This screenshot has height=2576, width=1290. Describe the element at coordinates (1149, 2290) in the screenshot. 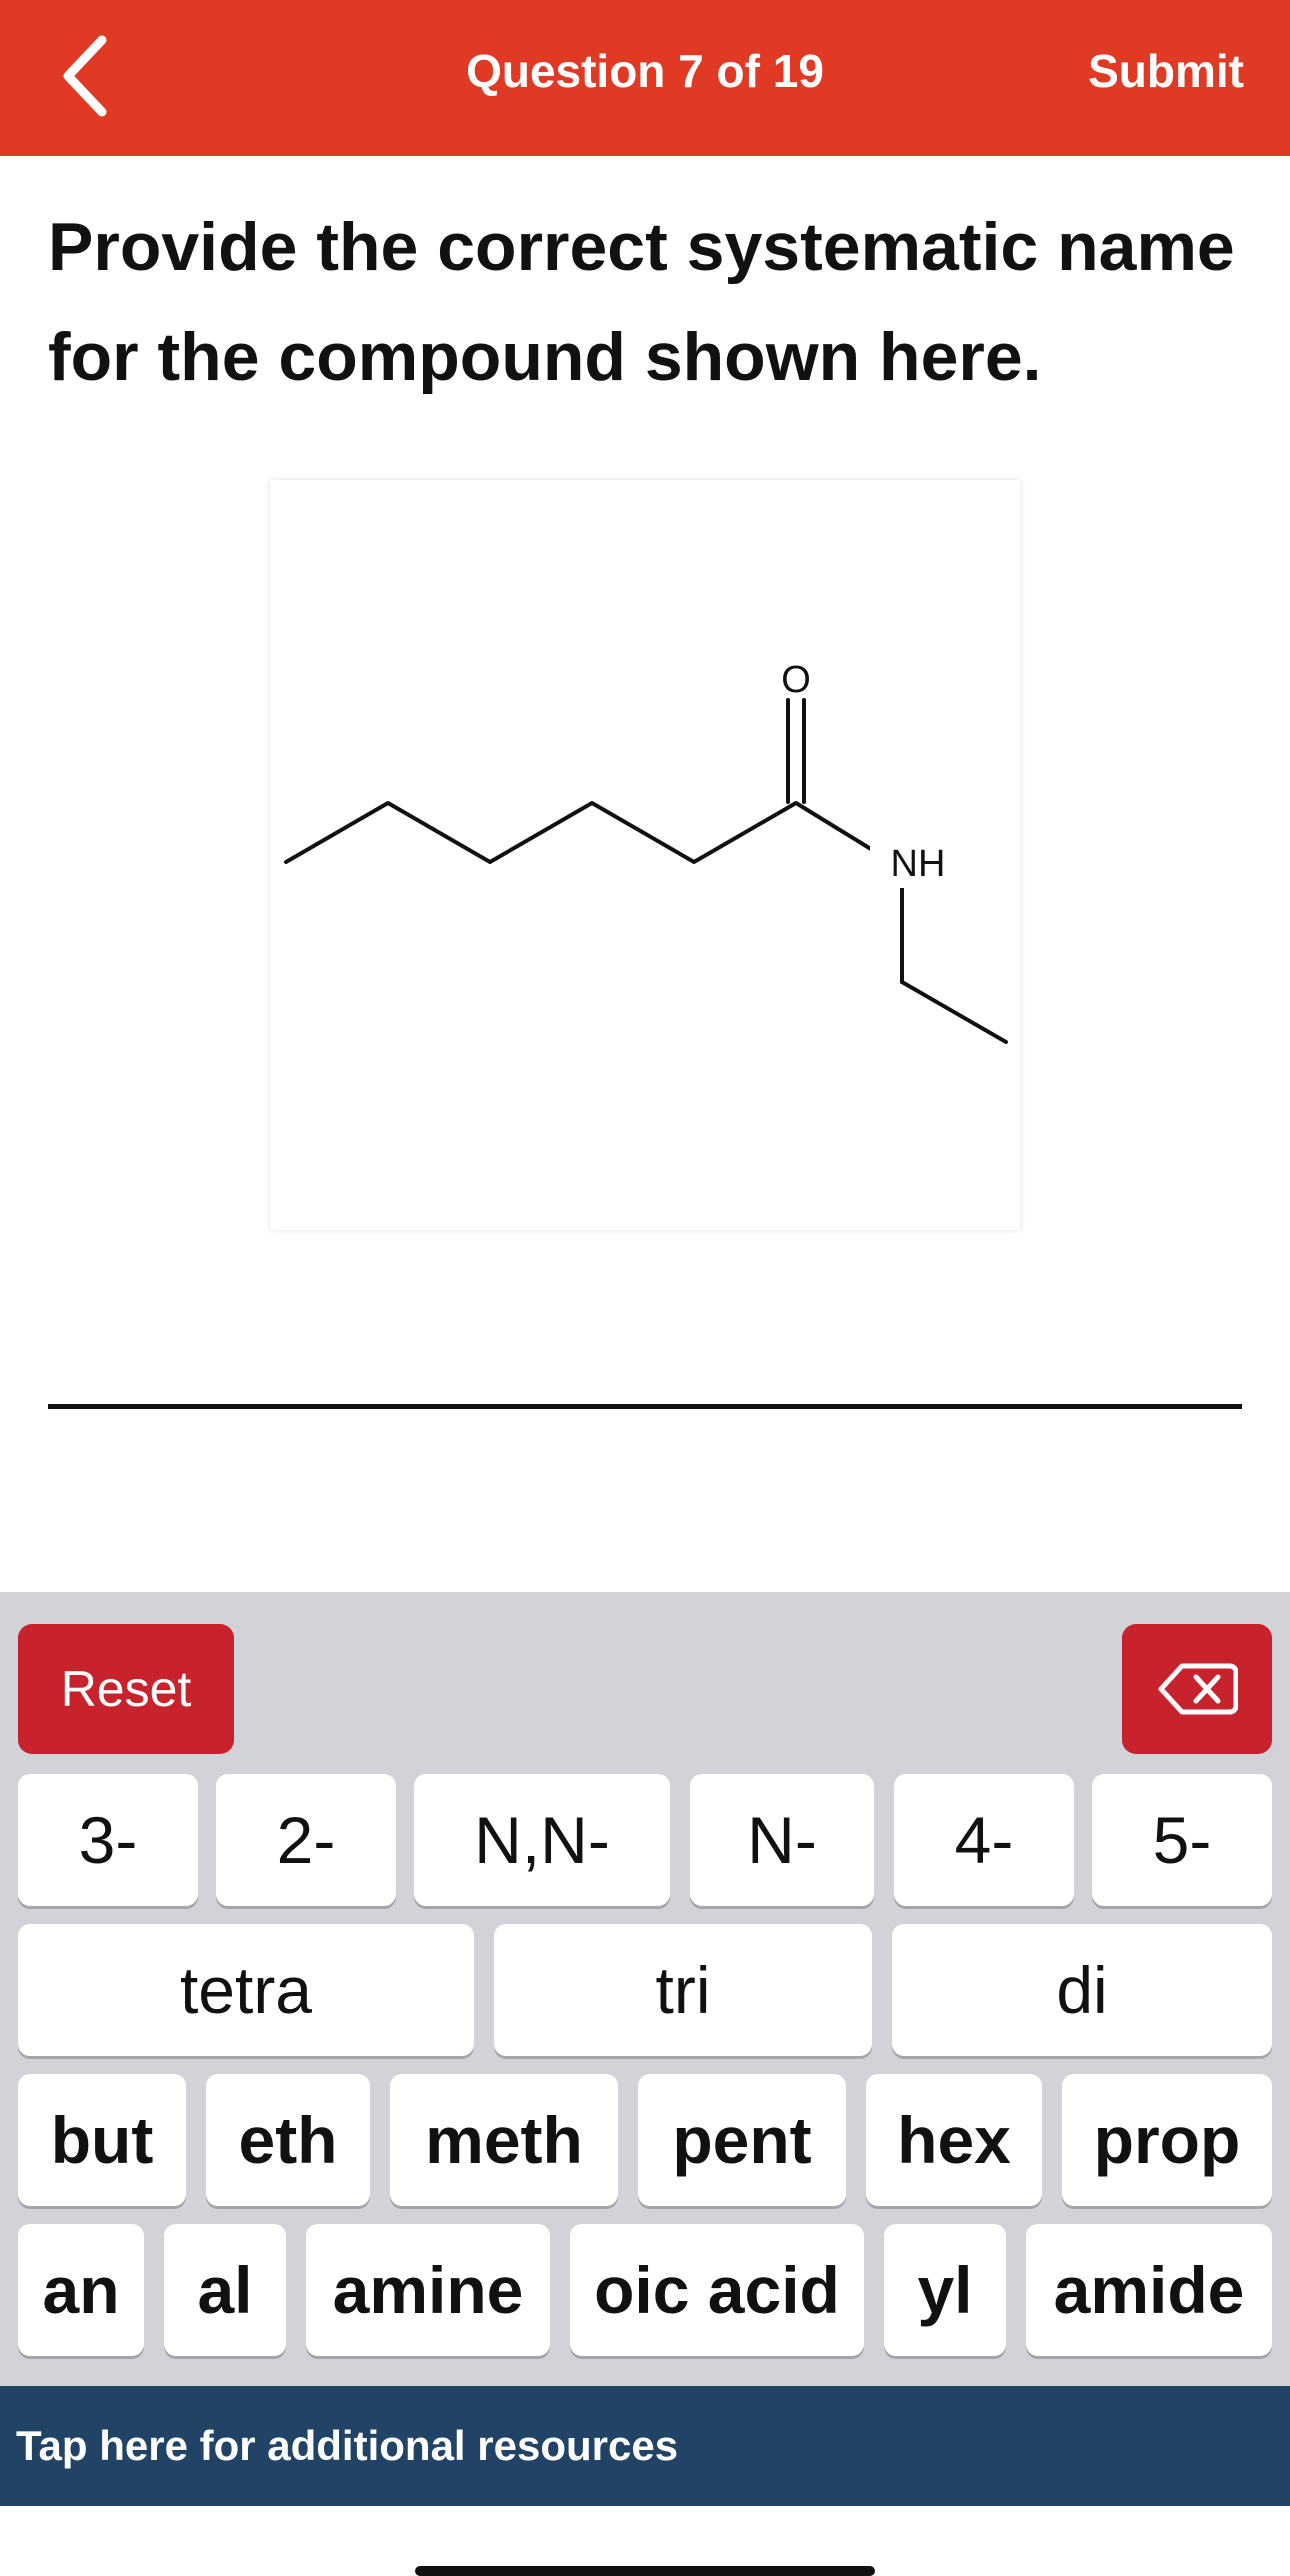

I see `key-amide: amide` at that location.